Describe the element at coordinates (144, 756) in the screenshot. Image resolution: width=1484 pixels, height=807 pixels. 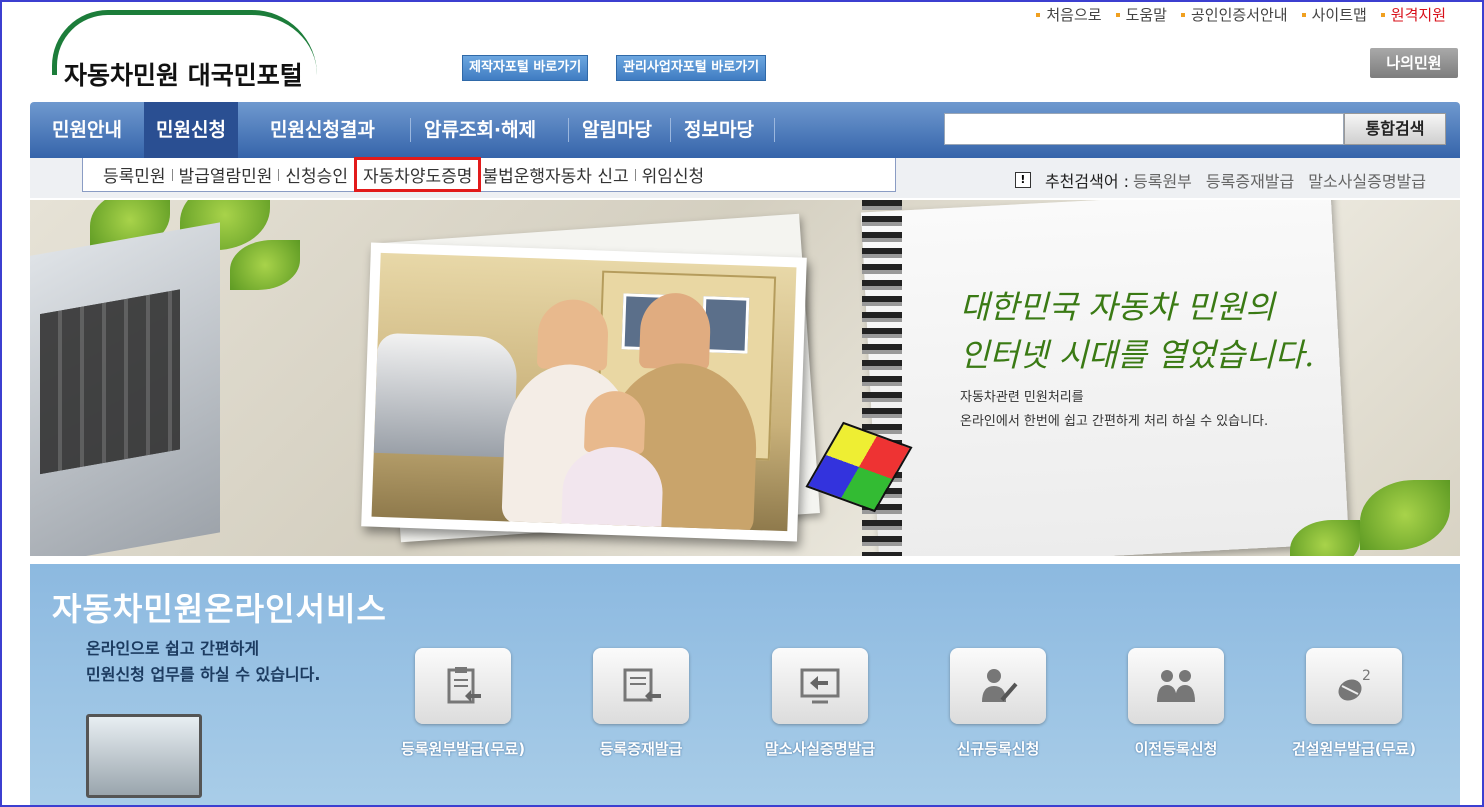
I see `monitor-icon` at that location.